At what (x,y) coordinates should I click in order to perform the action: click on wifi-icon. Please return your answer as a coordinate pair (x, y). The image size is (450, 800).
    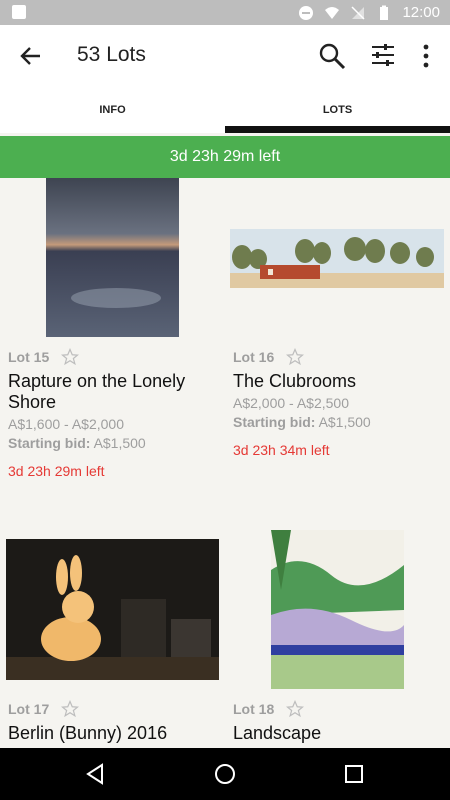
    Looking at the image, I should click on (332, 12).